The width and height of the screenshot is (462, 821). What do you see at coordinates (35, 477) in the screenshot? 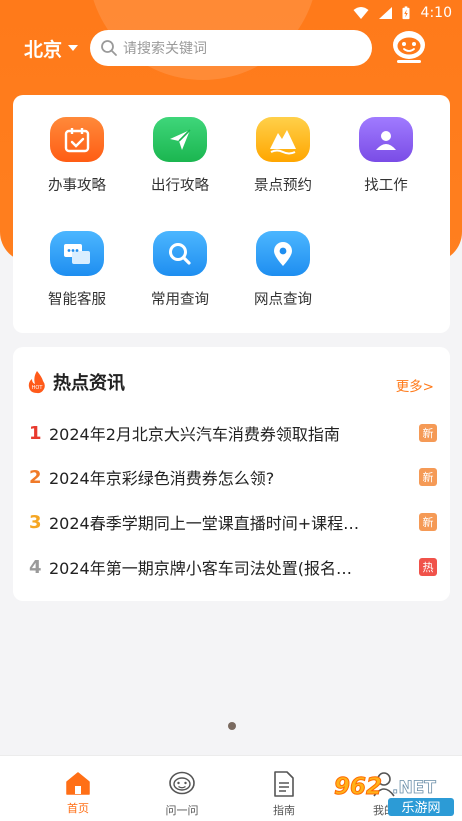
I see `news-rank: 2` at bounding box center [35, 477].